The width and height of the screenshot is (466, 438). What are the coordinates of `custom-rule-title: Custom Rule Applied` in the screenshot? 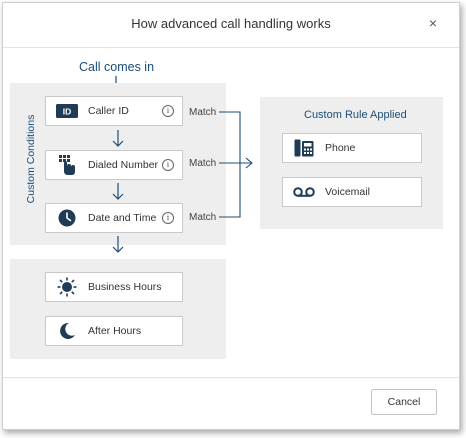 It's located at (355, 115).